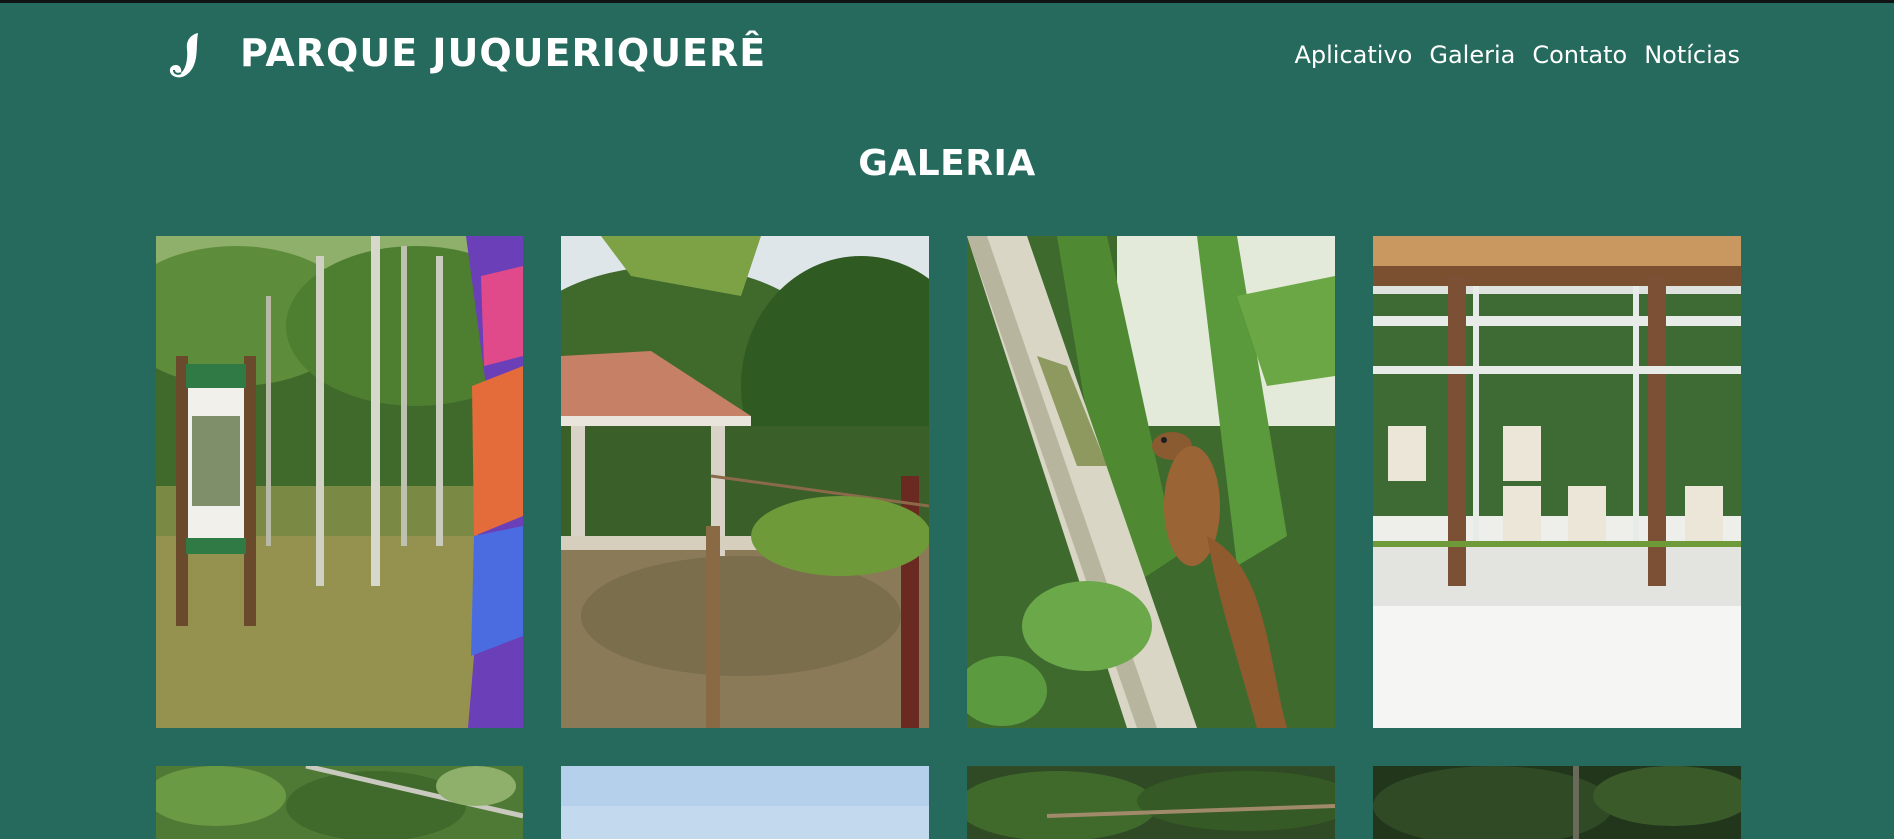 This screenshot has height=839, width=1894. I want to click on nav-contato: Contato, so click(1579, 55).